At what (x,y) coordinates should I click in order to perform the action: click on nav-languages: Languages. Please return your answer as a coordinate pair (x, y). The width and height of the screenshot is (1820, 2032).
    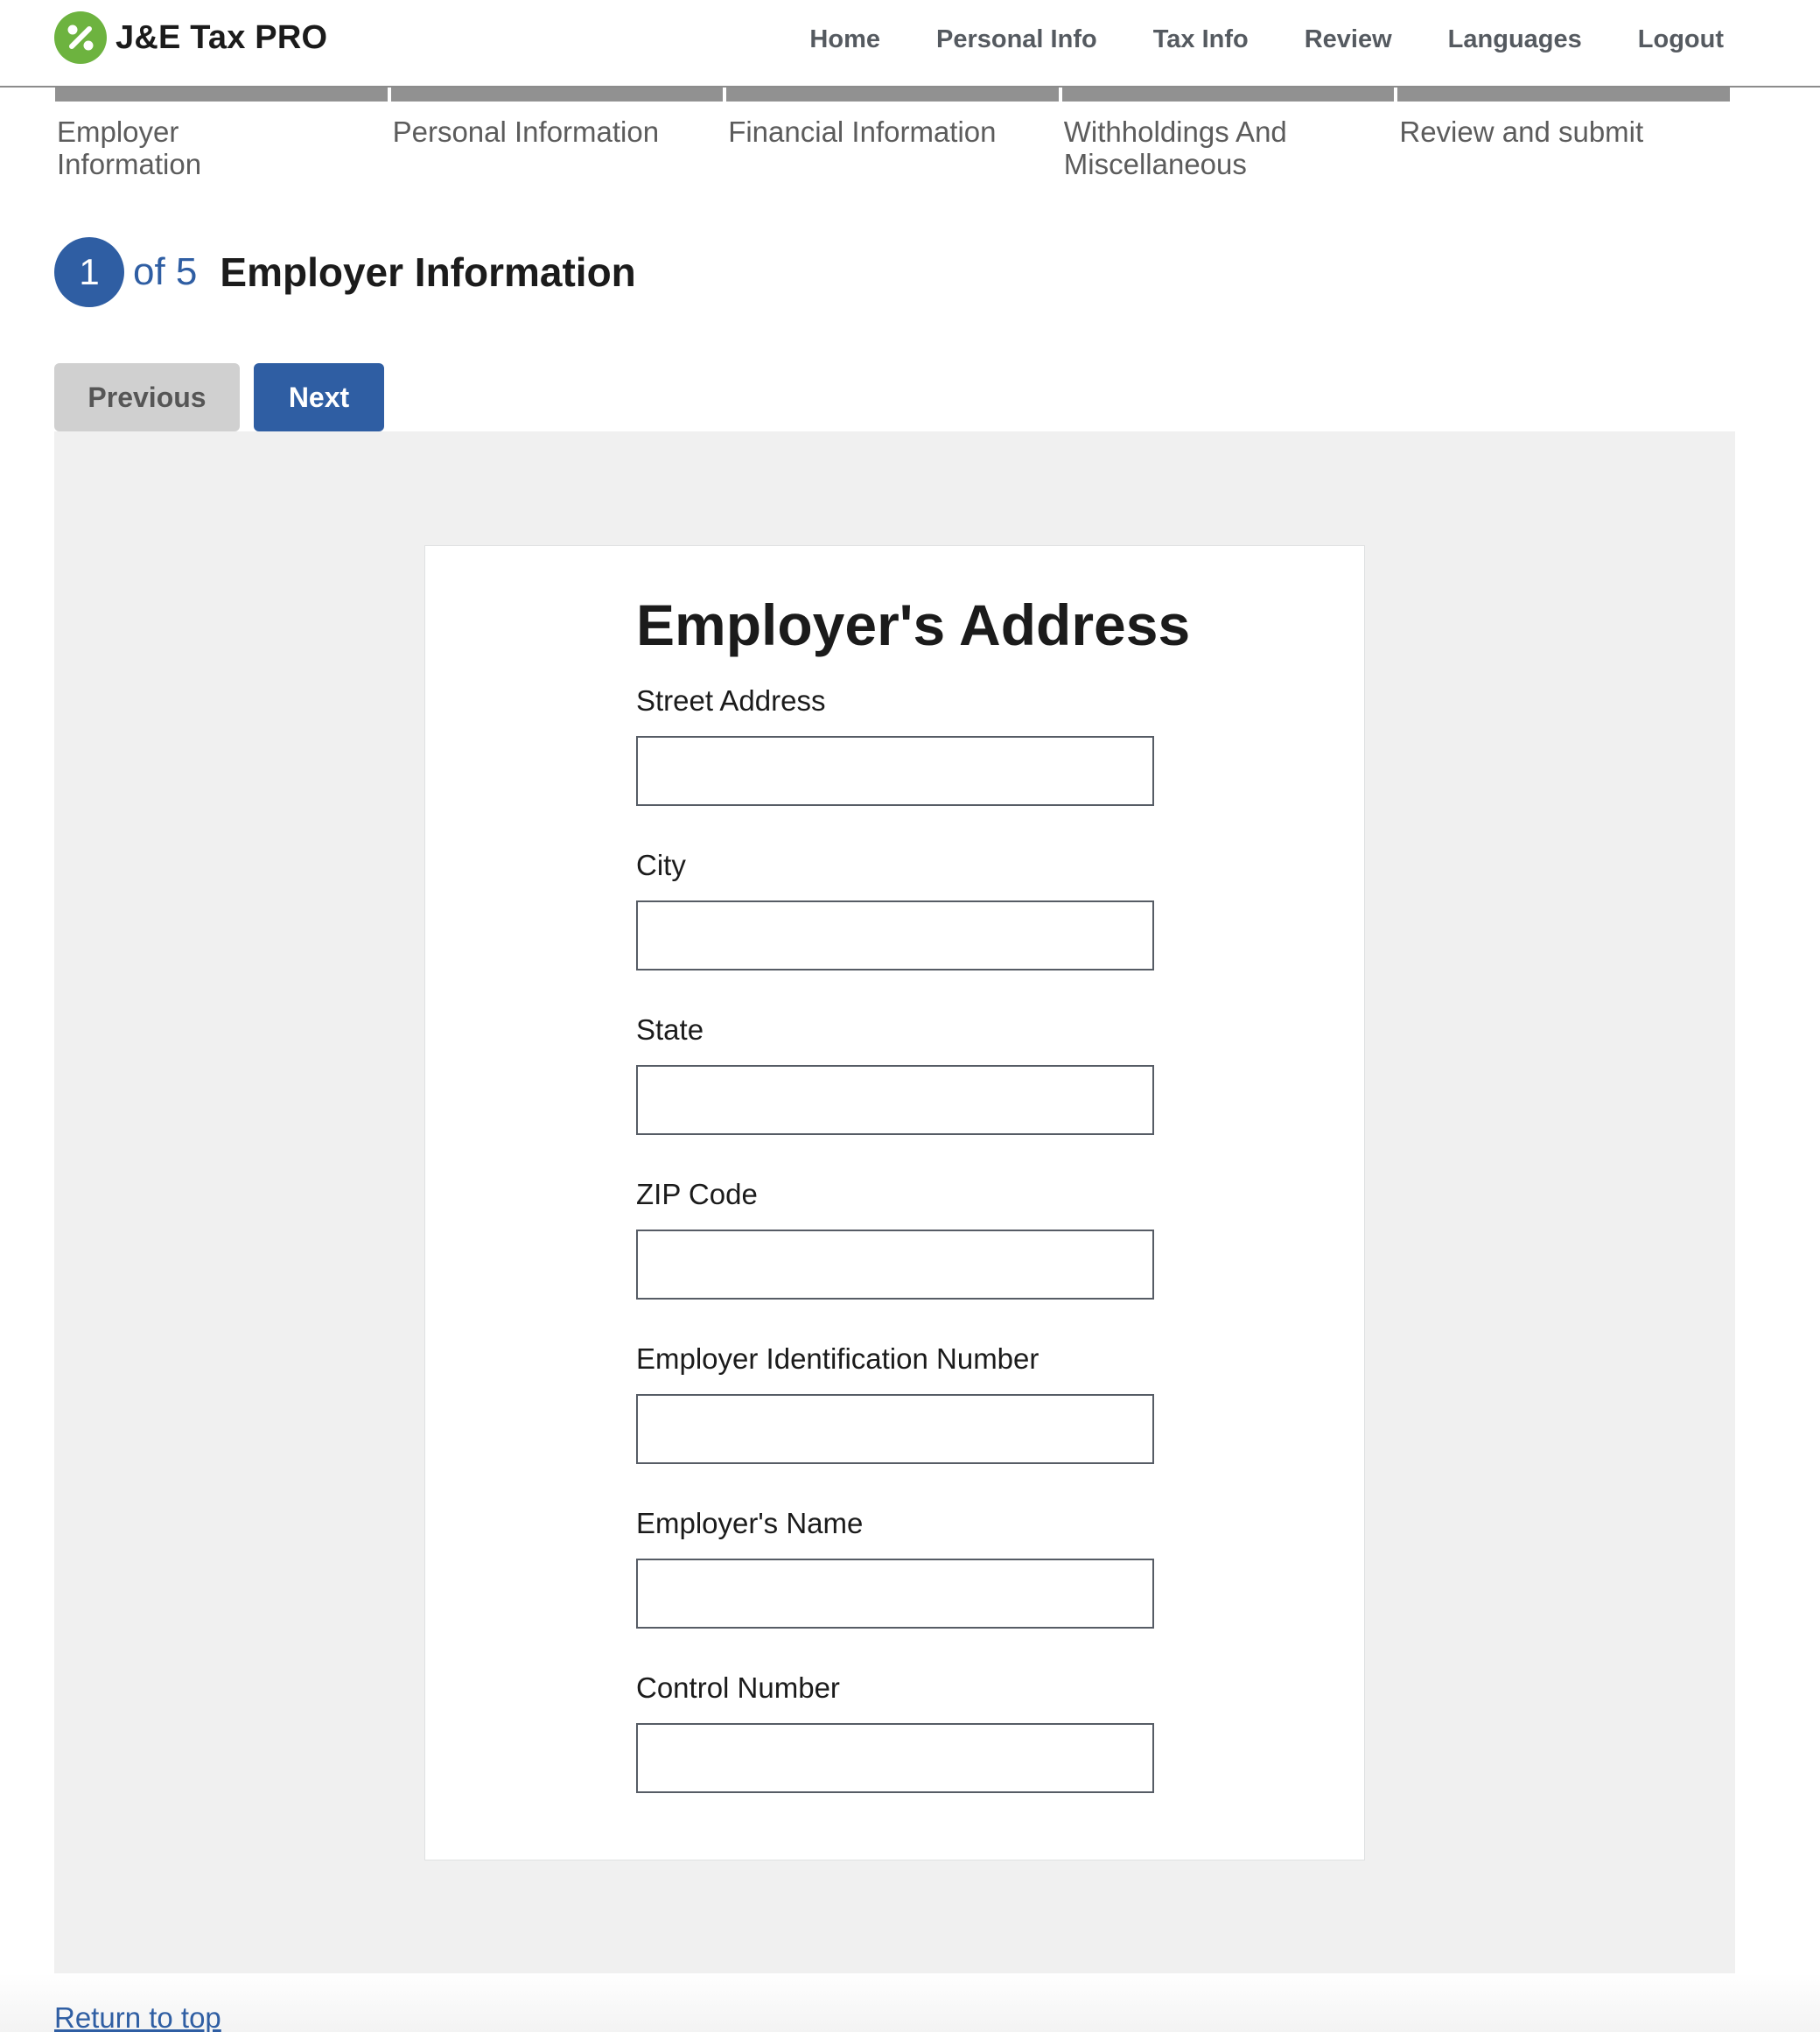
    Looking at the image, I should click on (1515, 39).